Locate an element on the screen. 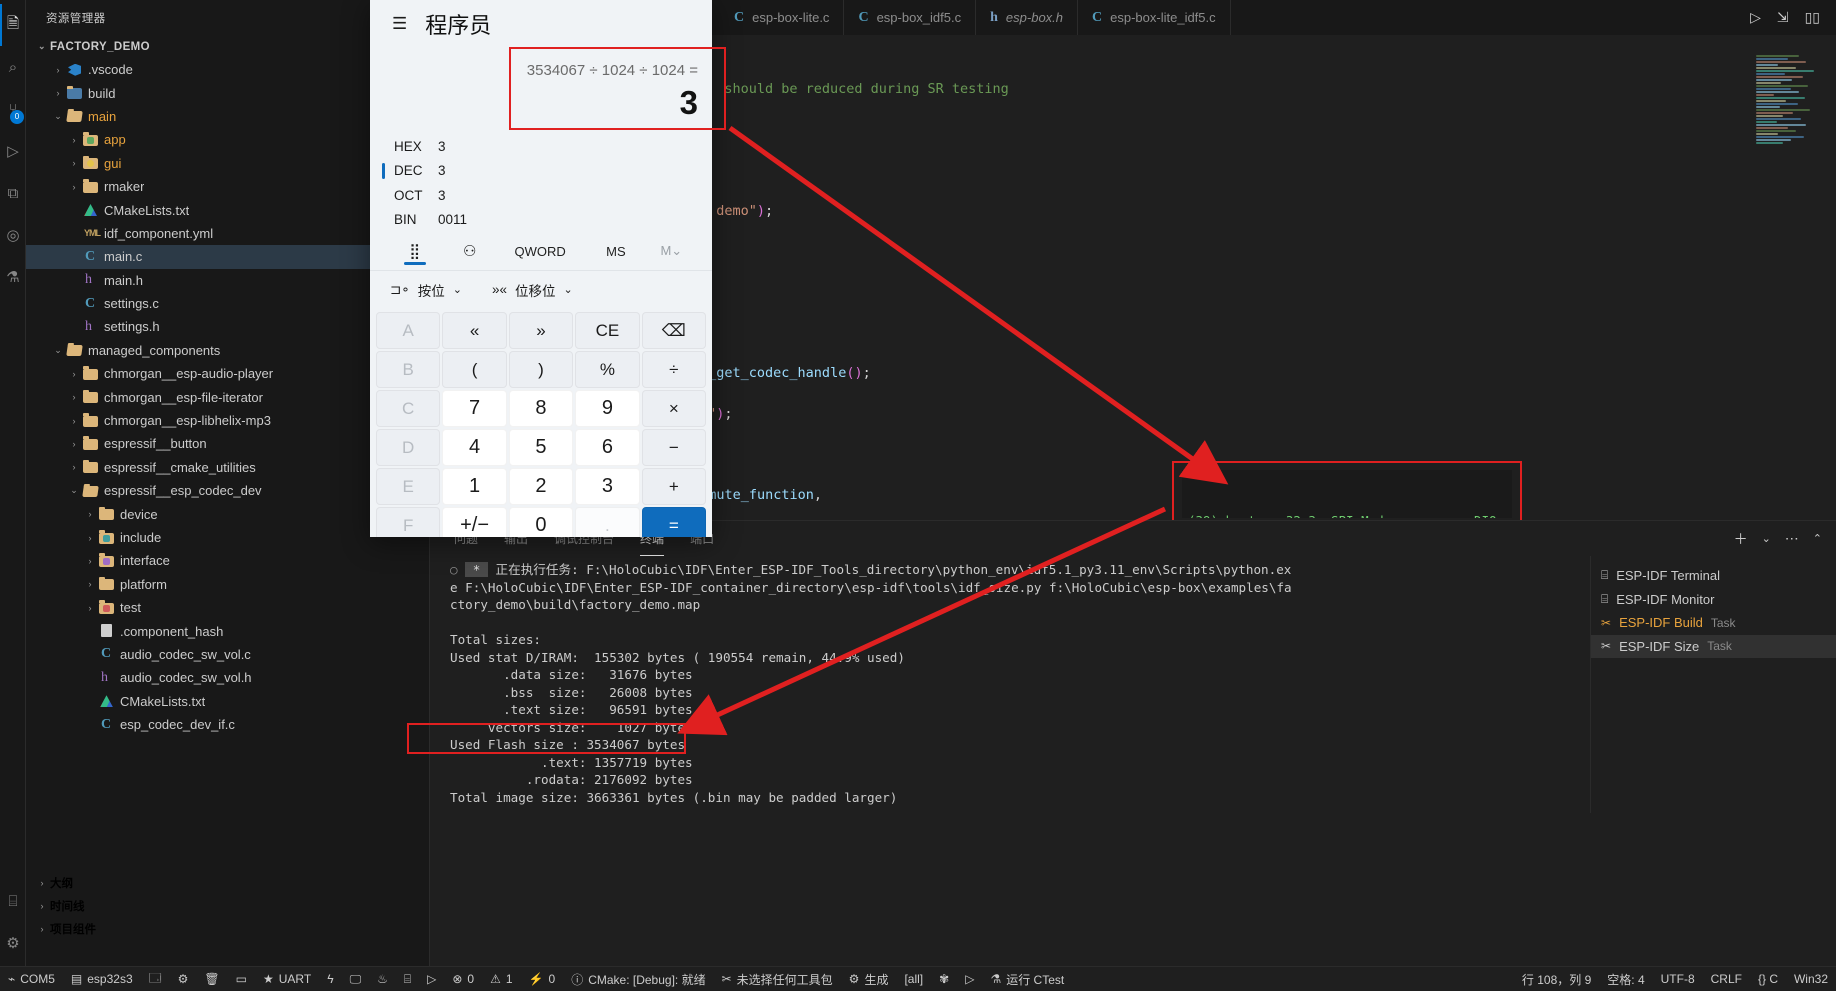 This screenshot has height=991, width=1836. tree-folder: › device is located at coordinates (227, 513).